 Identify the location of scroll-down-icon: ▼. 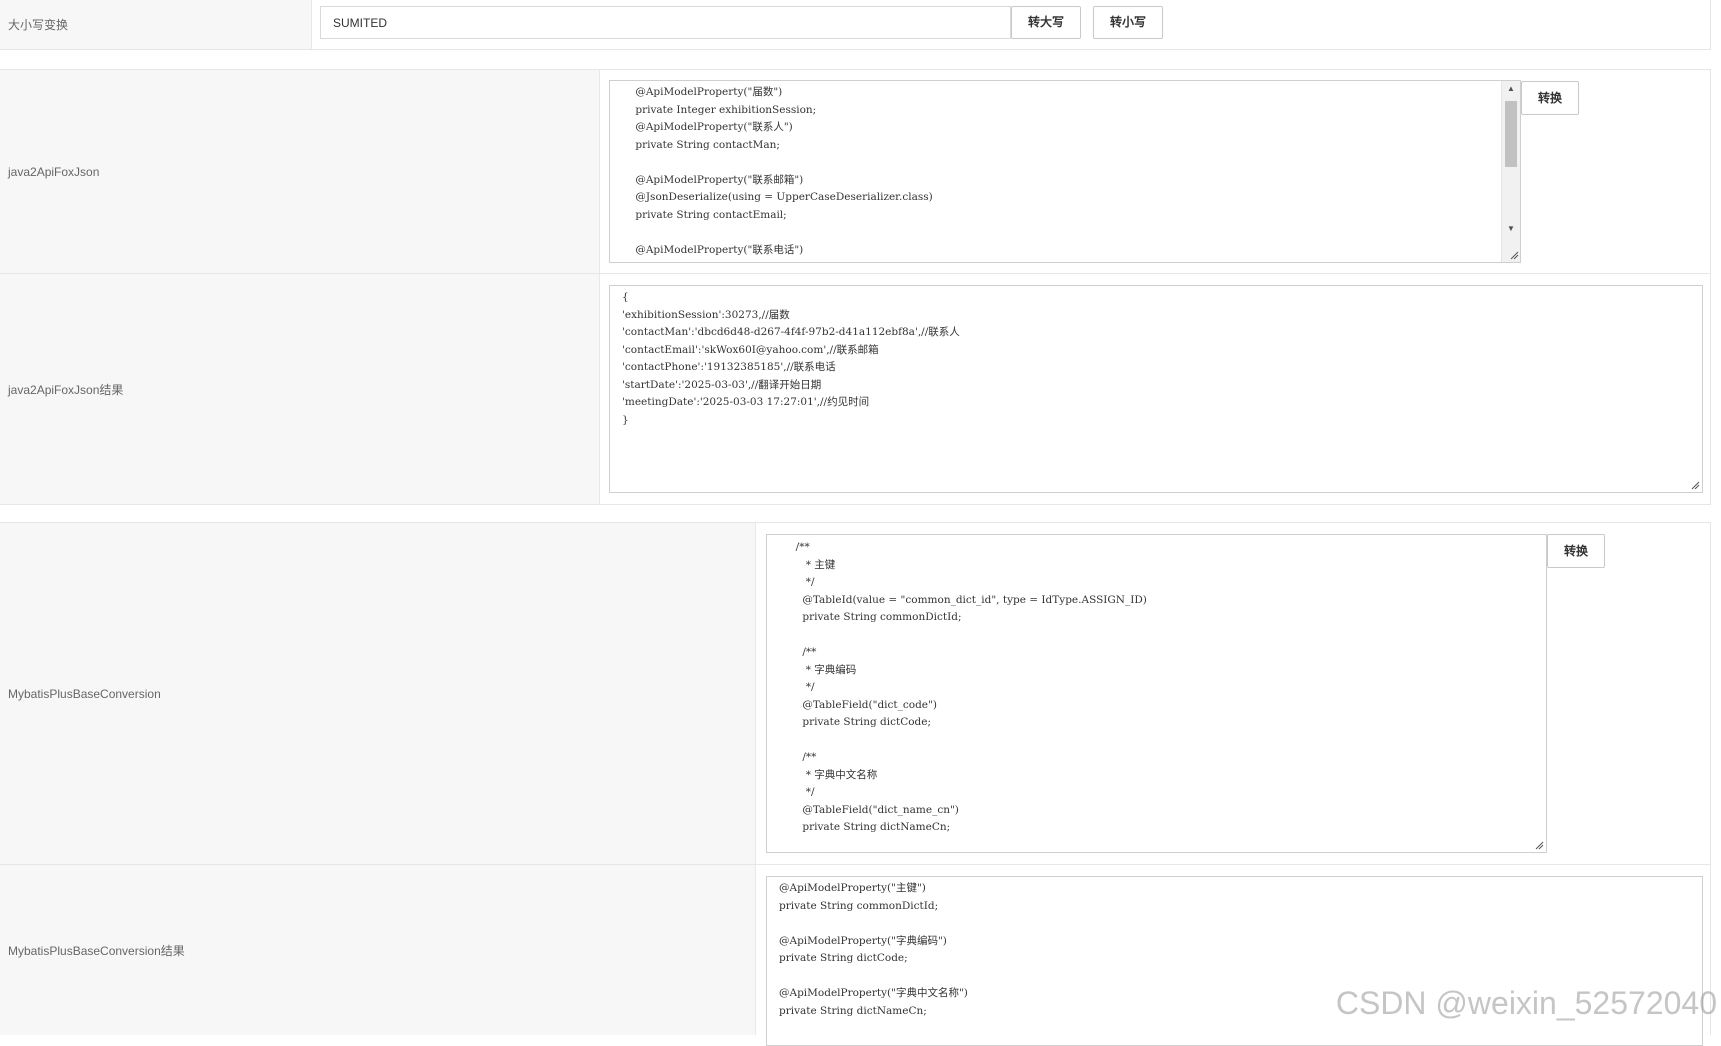
(1511, 229).